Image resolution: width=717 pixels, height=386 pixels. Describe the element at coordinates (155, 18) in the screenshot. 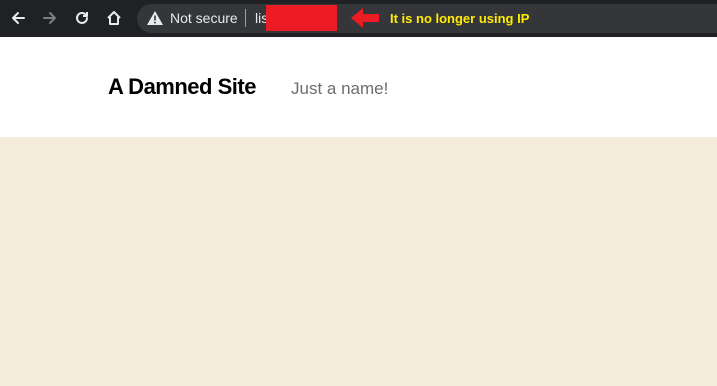

I see `warning-icon` at that location.